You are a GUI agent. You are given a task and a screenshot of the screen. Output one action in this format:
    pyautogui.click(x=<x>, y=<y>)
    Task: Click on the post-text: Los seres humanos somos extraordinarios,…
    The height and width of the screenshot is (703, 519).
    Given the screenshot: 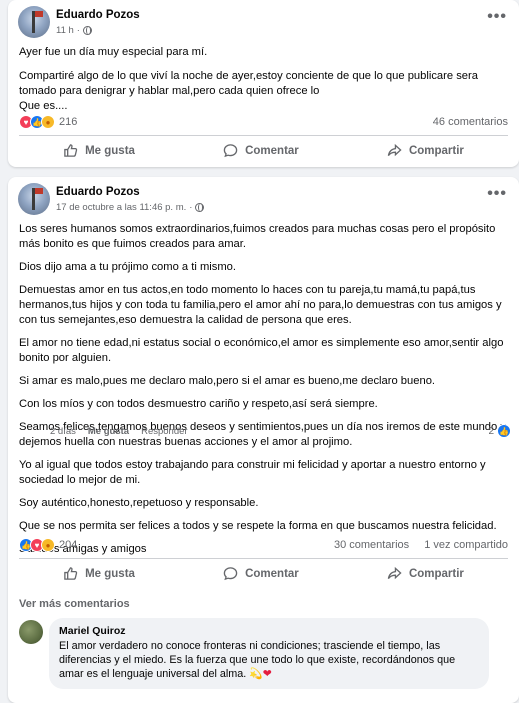 What is the action you would take?
    pyautogui.click(x=257, y=236)
    